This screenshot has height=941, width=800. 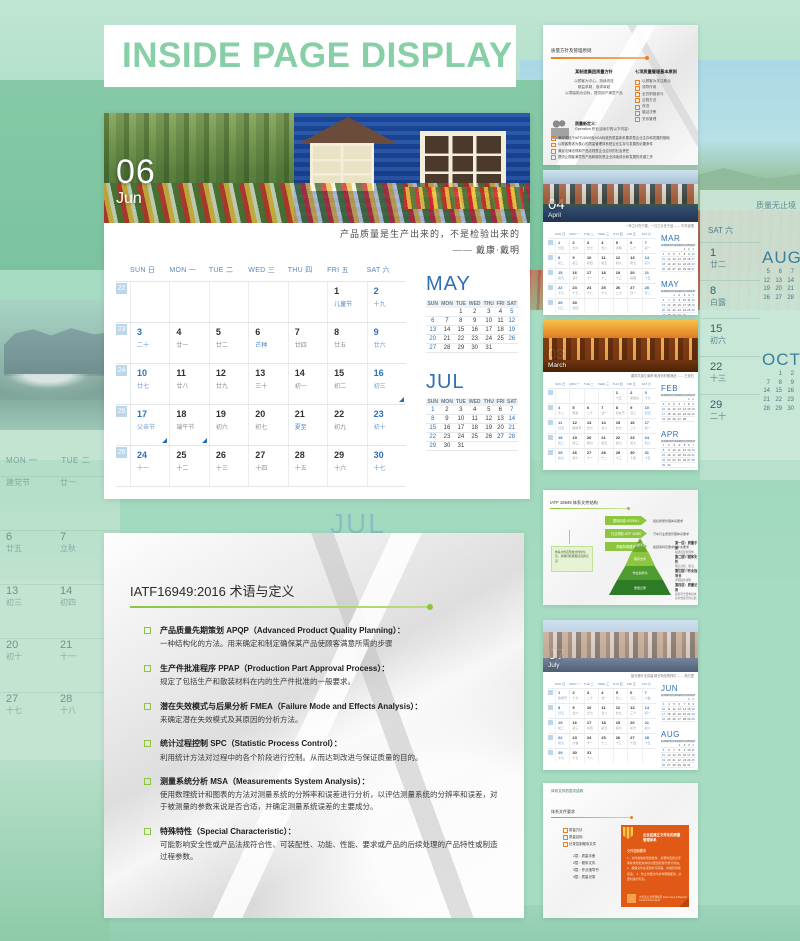 I want to click on mini-day: 25, so click(x=688, y=310).